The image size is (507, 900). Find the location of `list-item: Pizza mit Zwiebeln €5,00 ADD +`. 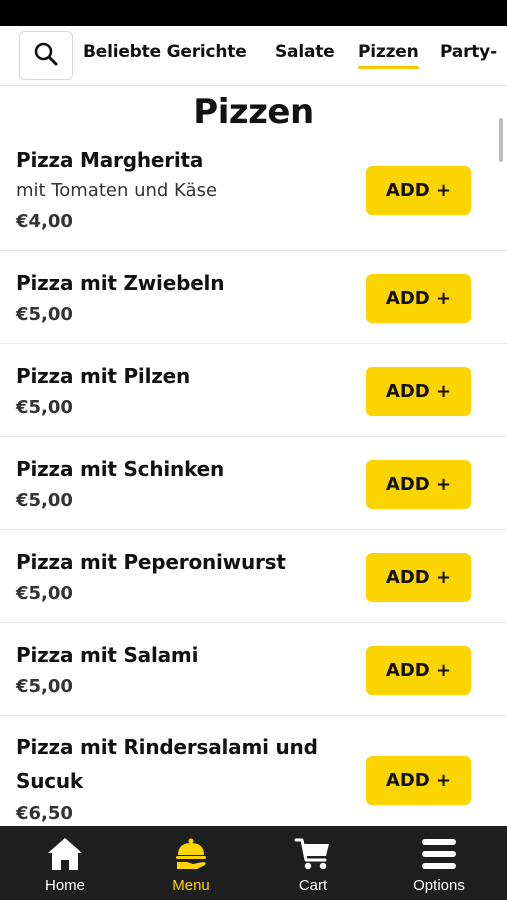

list-item: Pizza mit Zwiebeln €5,00 ADD + is located at coordinates (253, 297).